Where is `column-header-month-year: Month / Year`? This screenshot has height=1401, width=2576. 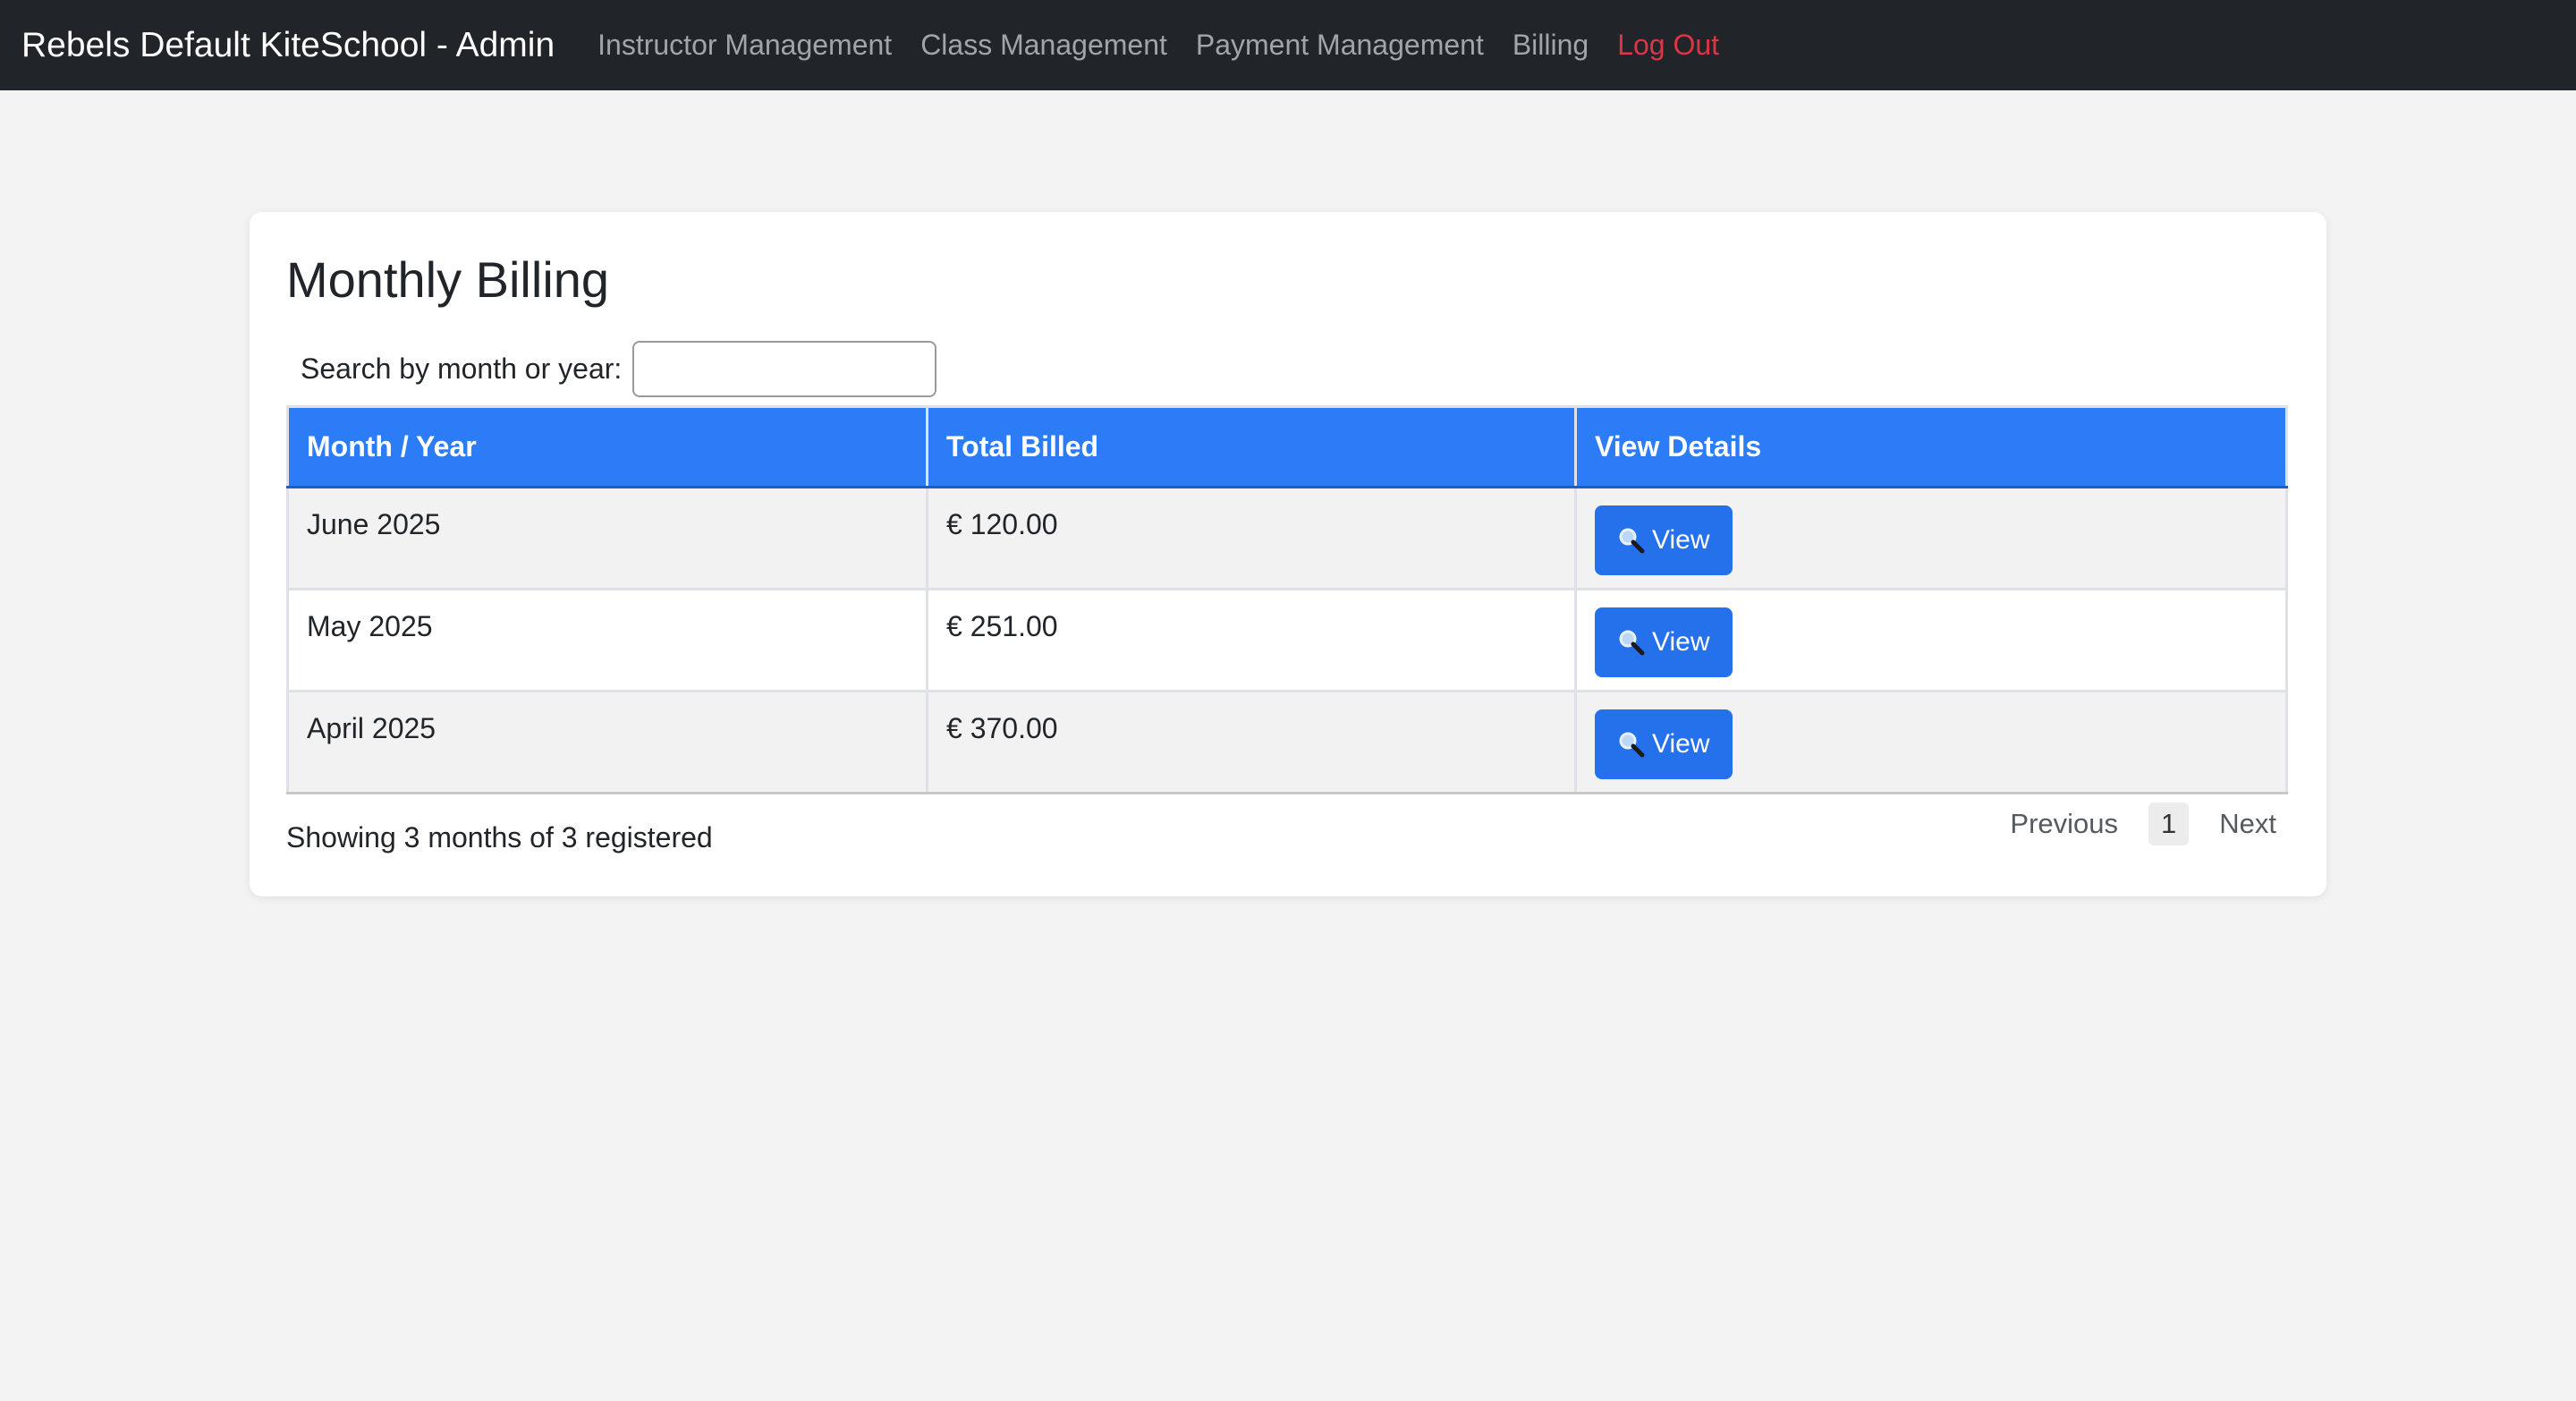 column-header-month-year: Month / Year is located at coordinates (607, 446).